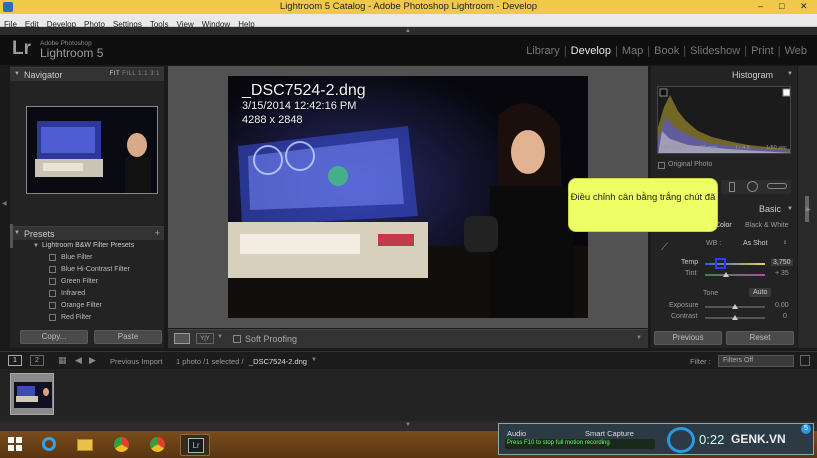 The height and width of the screenshot is (458, 817). Describe the element at coordinates (85, 445) in the screenshot. I see `file-explorer-icon` at that location.